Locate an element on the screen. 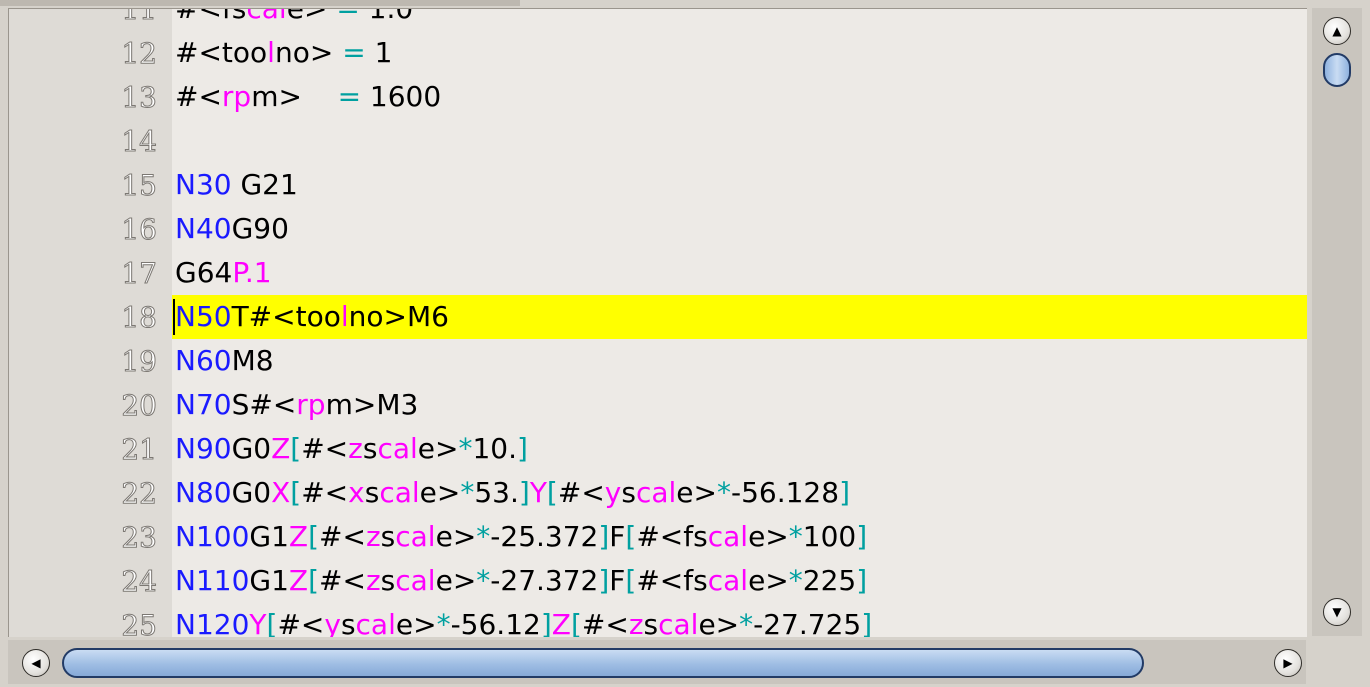 The height and width of the screenshot is (687, 1370). code-text: G64P.1 is located at coordinates (739, 273).